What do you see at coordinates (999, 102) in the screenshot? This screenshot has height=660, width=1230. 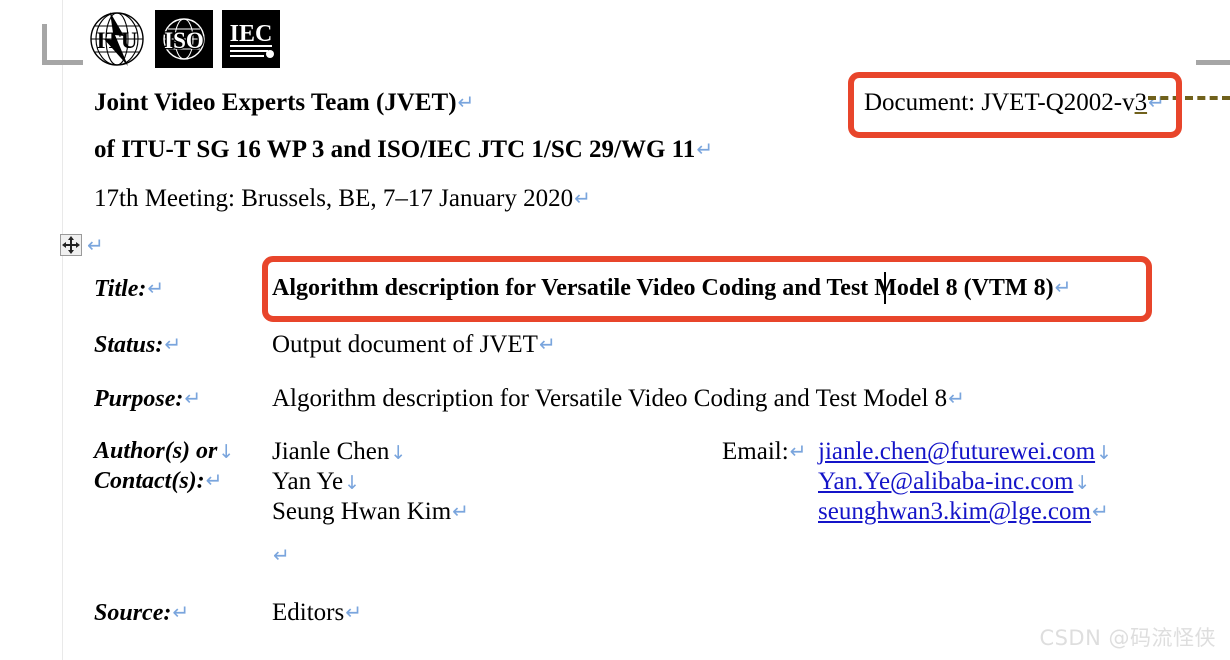 I see `document-number-prefix: Document: JVET-Q2002-v` at bounding box center [999, 102].